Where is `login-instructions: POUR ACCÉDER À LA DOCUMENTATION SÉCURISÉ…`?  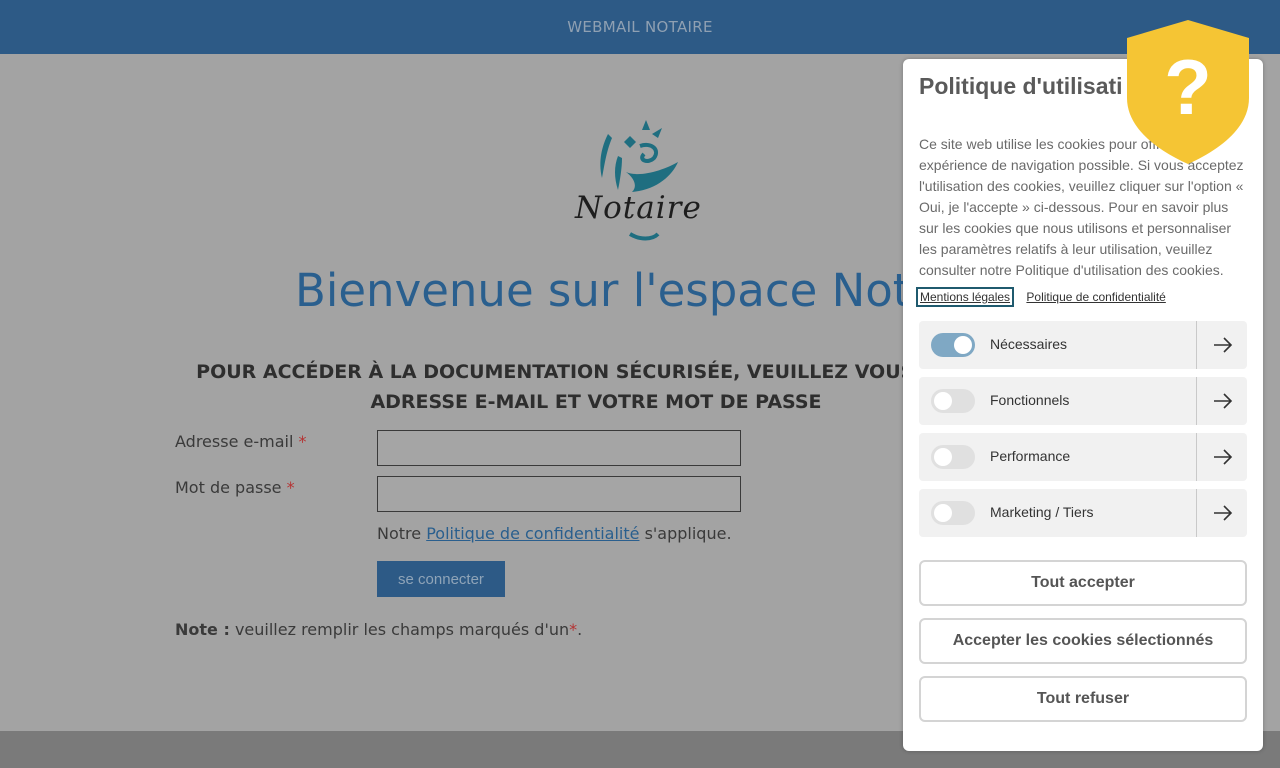
login-instructions: POUR ACCÉDER À LA DOCUMENTATION SÉCURISÉ… is located at coordinates (596, 387).